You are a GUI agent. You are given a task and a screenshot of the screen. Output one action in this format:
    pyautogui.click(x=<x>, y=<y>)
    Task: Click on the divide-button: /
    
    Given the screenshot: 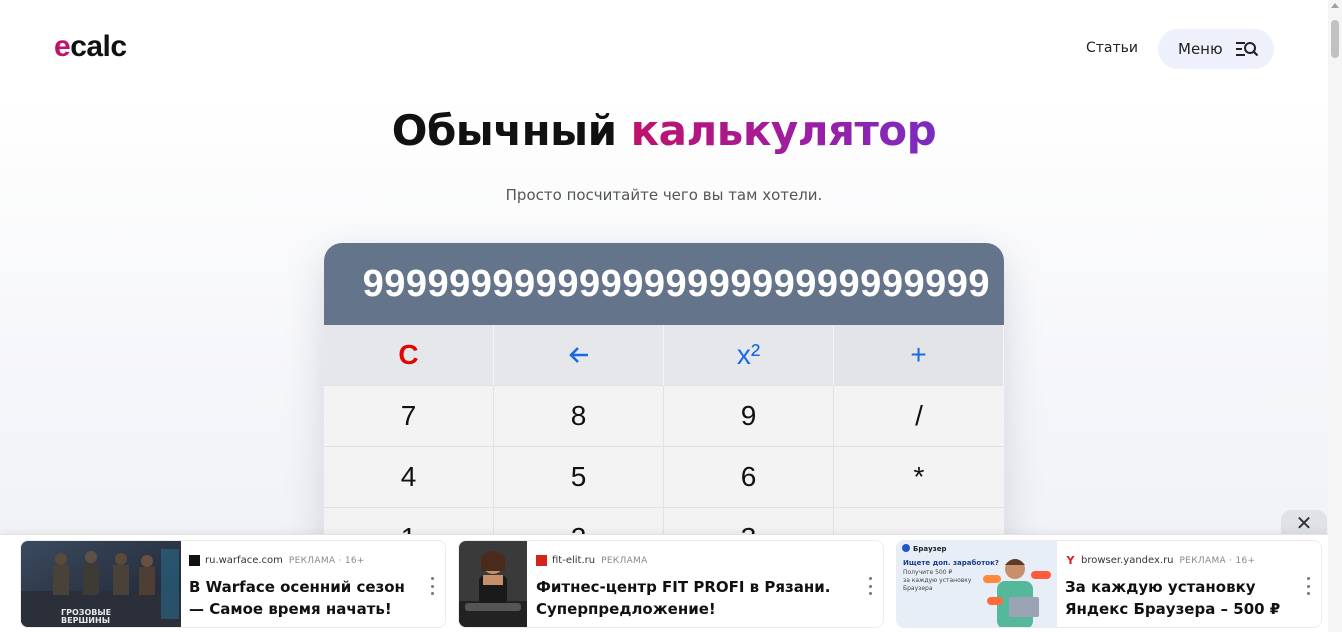 What is the action you would take?
    pyautogui.click(x=919, y=416)
    